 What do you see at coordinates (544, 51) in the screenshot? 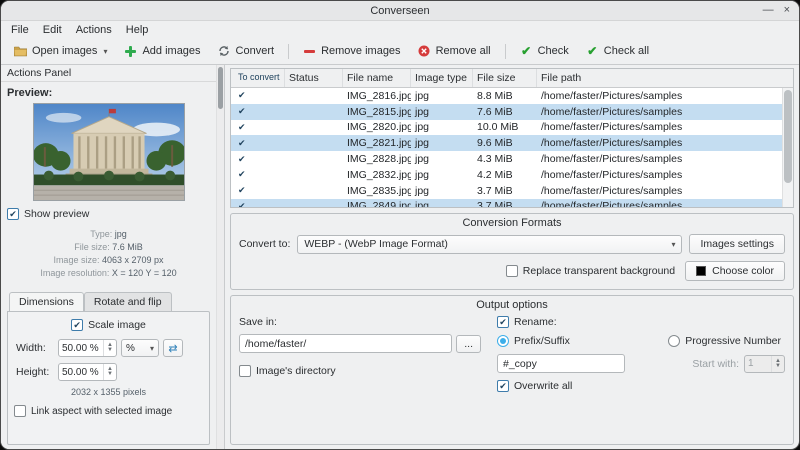
I see `check-button: ✔ Check` at bounding box center [544, 51].